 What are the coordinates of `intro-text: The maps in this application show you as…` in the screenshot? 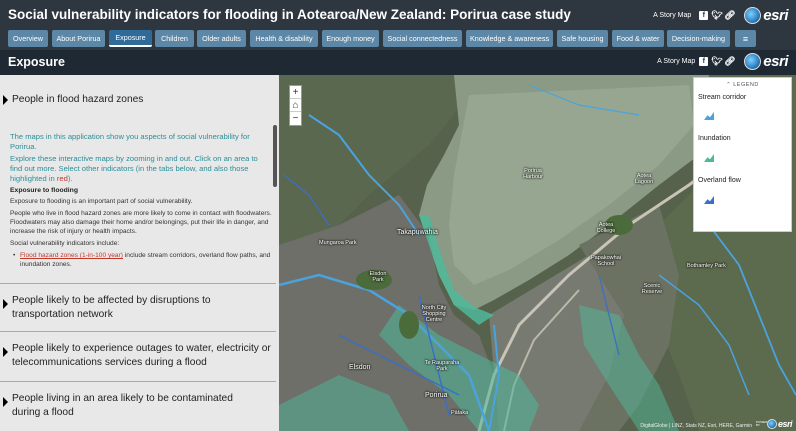 It's located at (130, 141).